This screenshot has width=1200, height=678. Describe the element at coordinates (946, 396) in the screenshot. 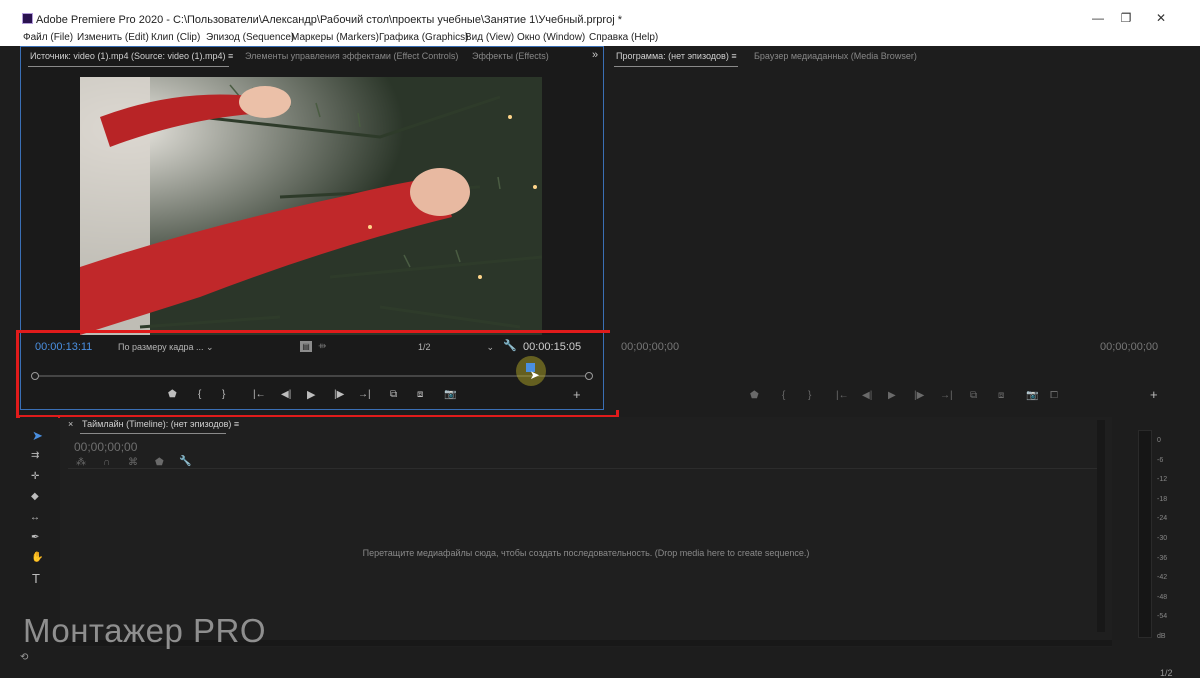

I see `go-to-out-icon: →|` at that location.